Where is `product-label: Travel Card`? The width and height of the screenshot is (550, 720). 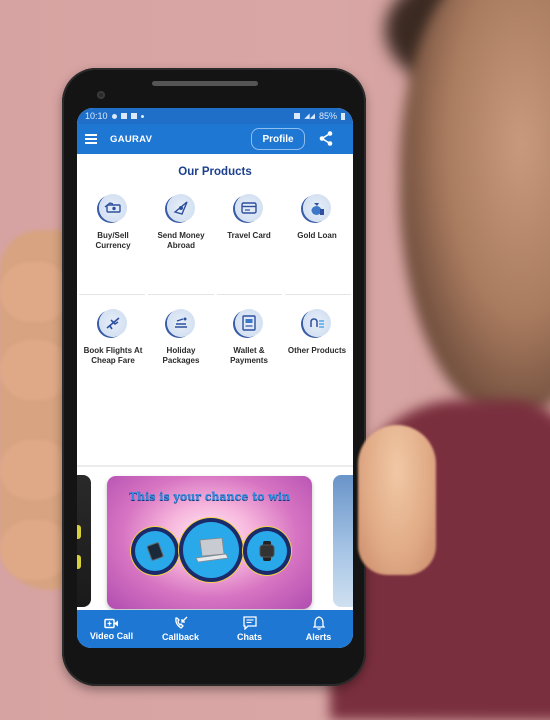 product-label: Travel Card is located at coordinates (249, 235).